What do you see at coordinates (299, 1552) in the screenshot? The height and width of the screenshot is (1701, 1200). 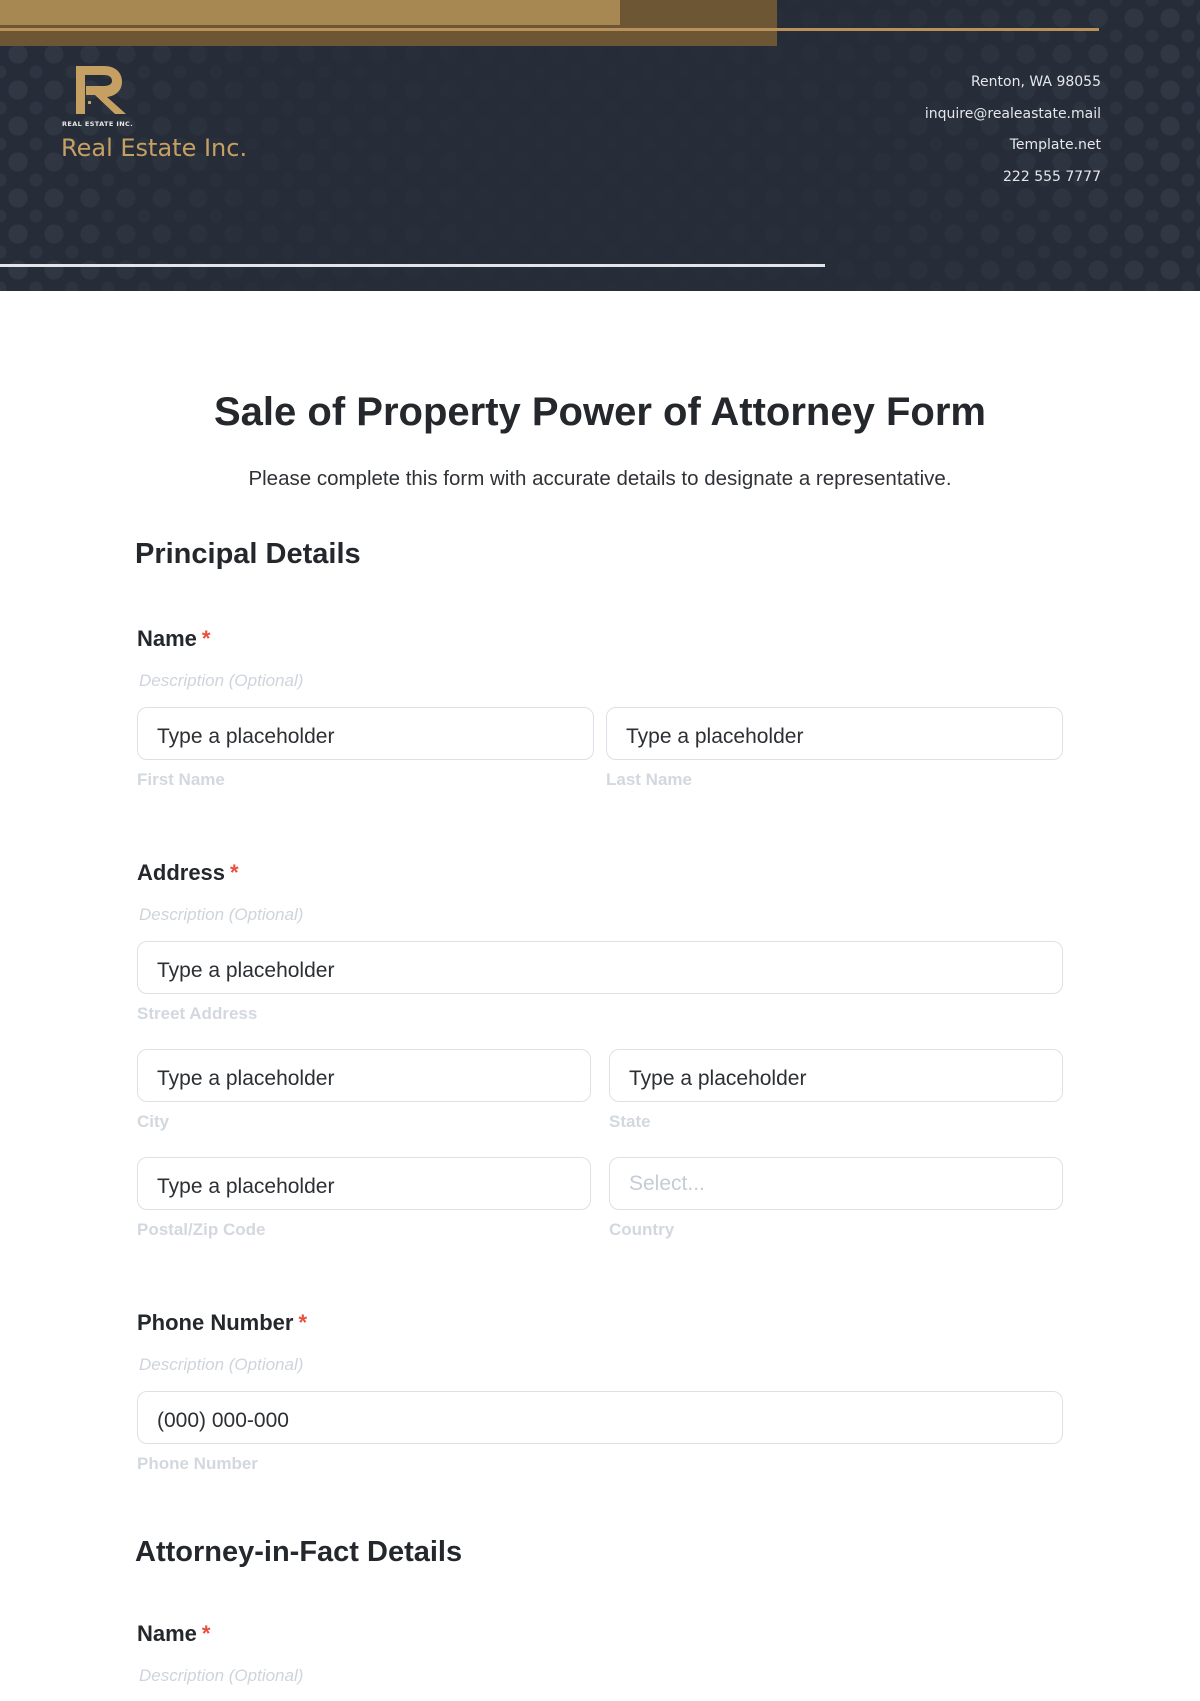 I see `section-title-attorney: Attorney-in-Fact Details` at bounding box center [299, 1552].